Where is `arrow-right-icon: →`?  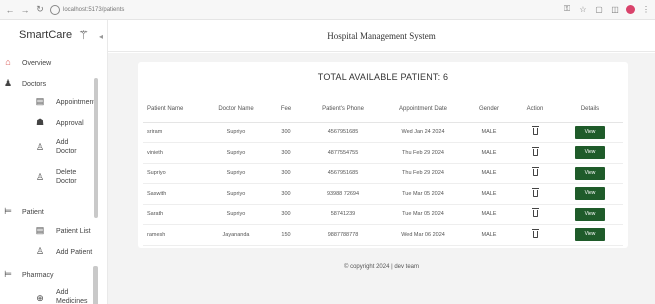
arrow-right-icon: → is located at coordinates (25, 10).